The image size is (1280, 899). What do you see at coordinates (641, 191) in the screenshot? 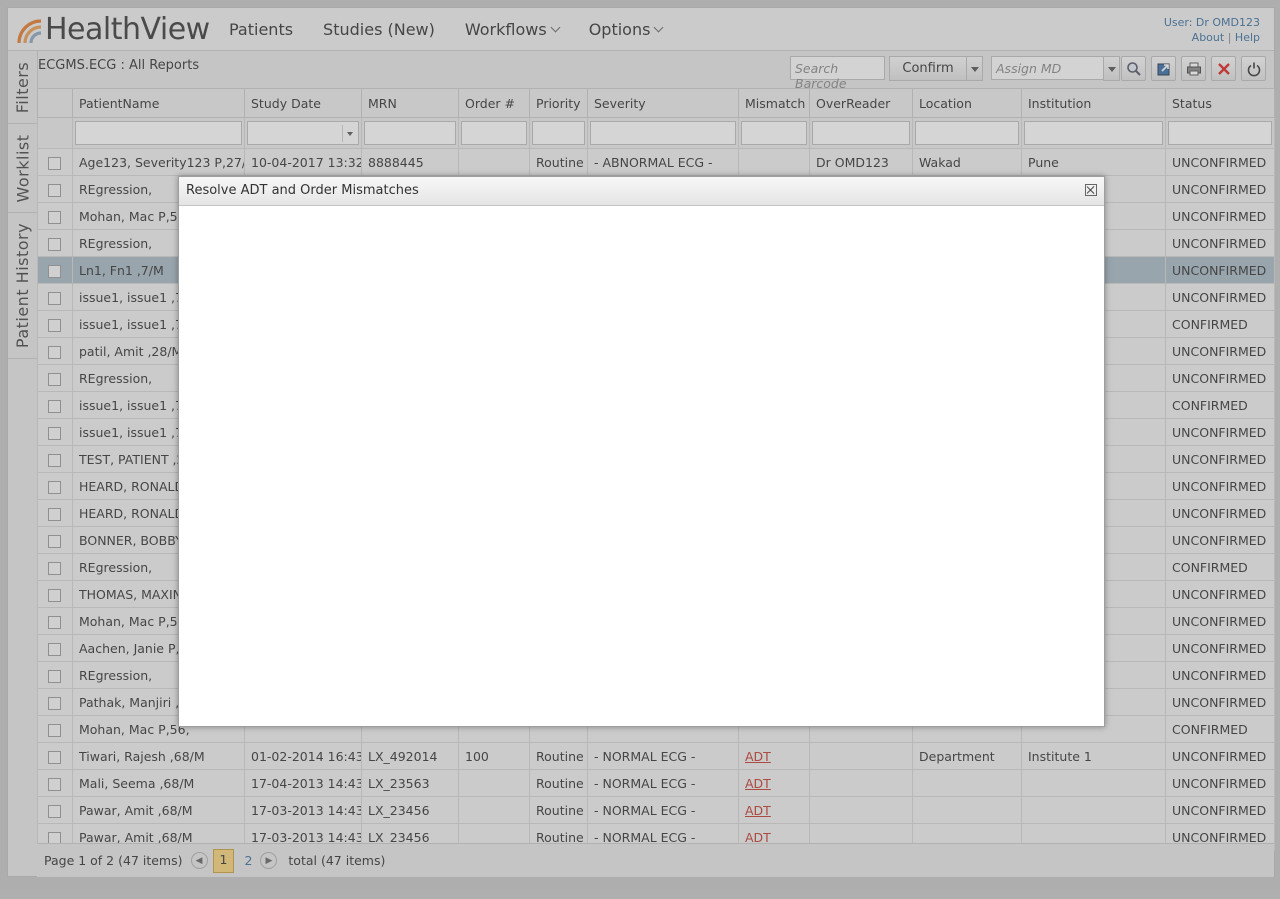
I see `dialog-header: Resolve ADT and Order Mismatches` at bounding box center [641, 191].